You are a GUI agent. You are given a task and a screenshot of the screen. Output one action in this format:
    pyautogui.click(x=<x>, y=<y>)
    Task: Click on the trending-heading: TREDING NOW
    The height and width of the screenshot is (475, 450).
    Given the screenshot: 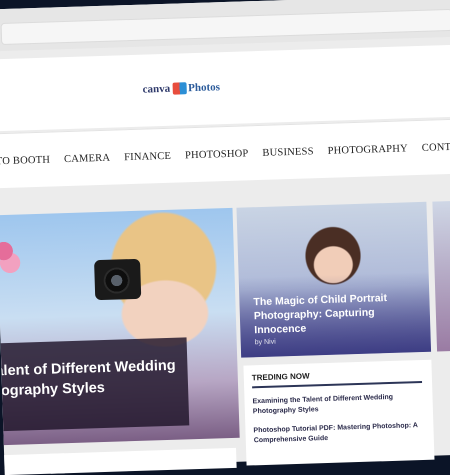 What is the action you would take?
    pyautogui.click(x=280, y=377)
    